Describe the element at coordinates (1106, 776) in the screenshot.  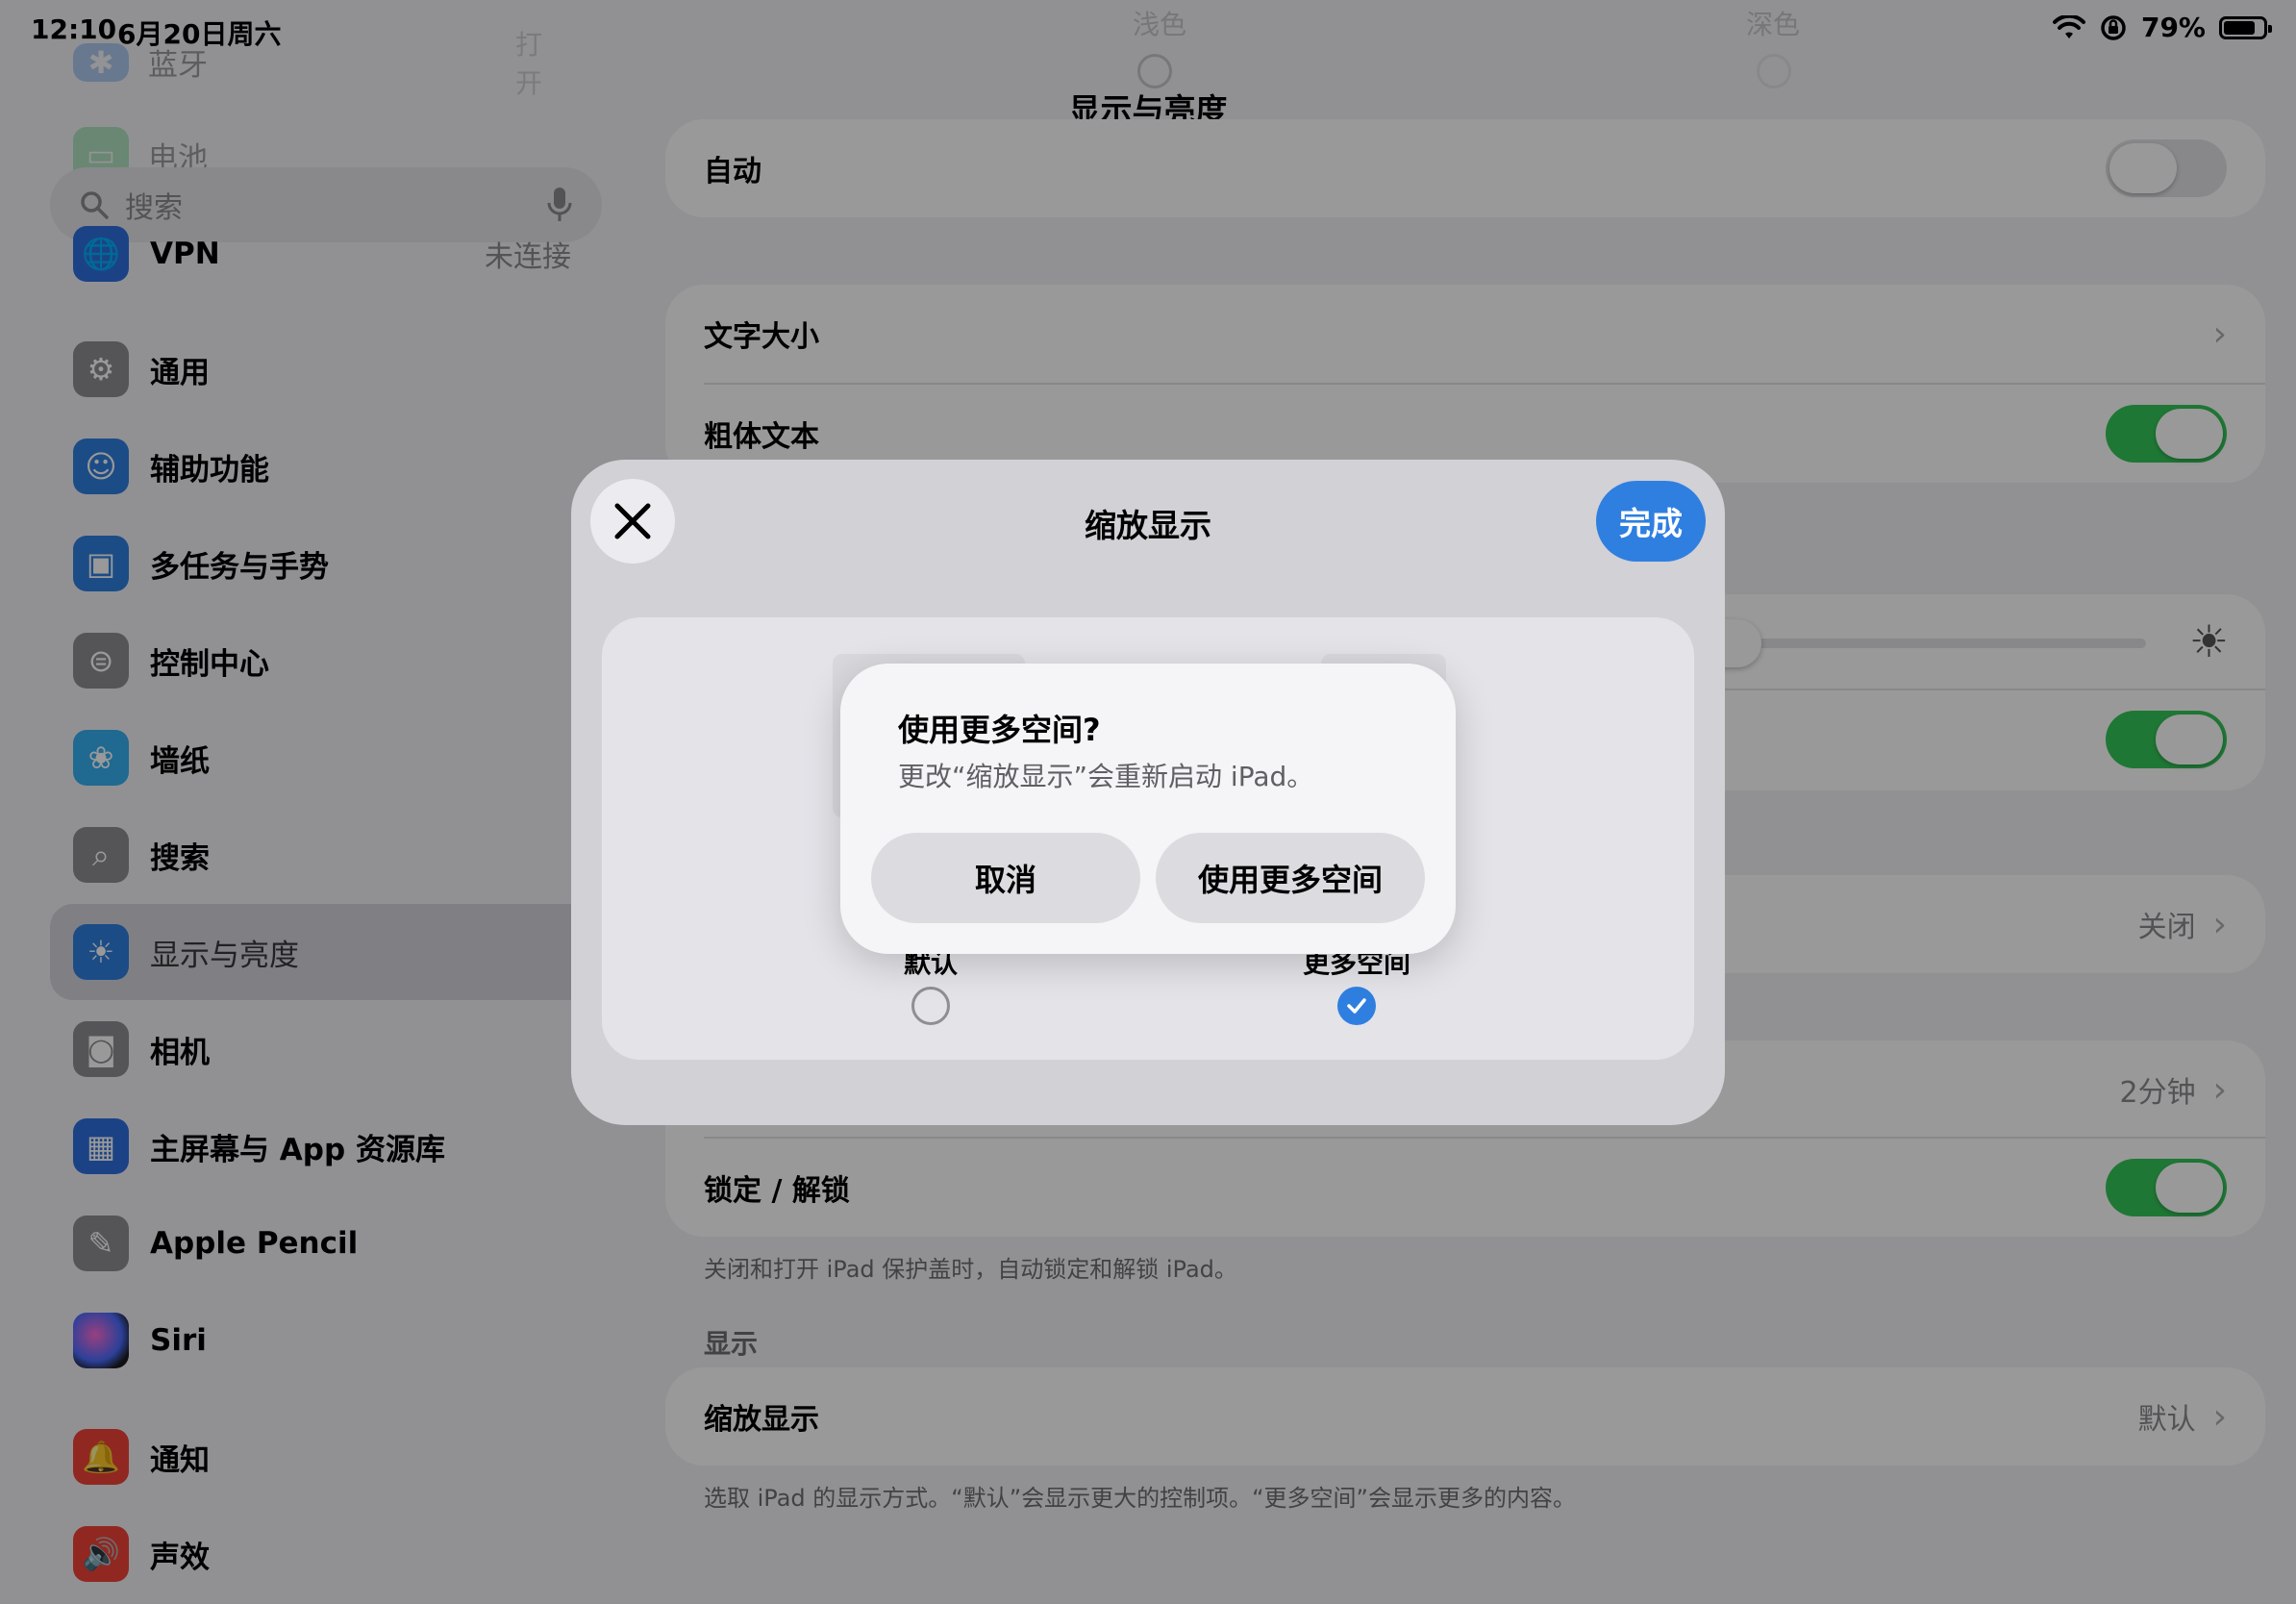
I see `alert-message: 更改“缩放显示”会重新启动 iPad。` at that location.